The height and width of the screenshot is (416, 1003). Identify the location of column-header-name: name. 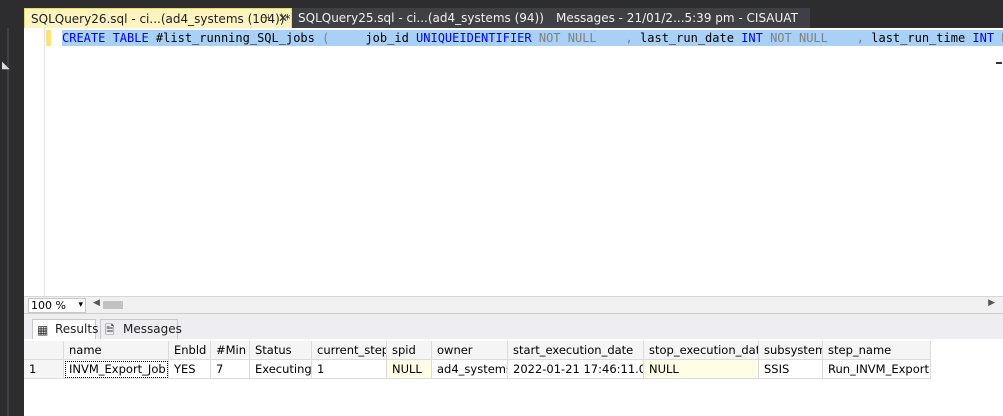
(116, 350).